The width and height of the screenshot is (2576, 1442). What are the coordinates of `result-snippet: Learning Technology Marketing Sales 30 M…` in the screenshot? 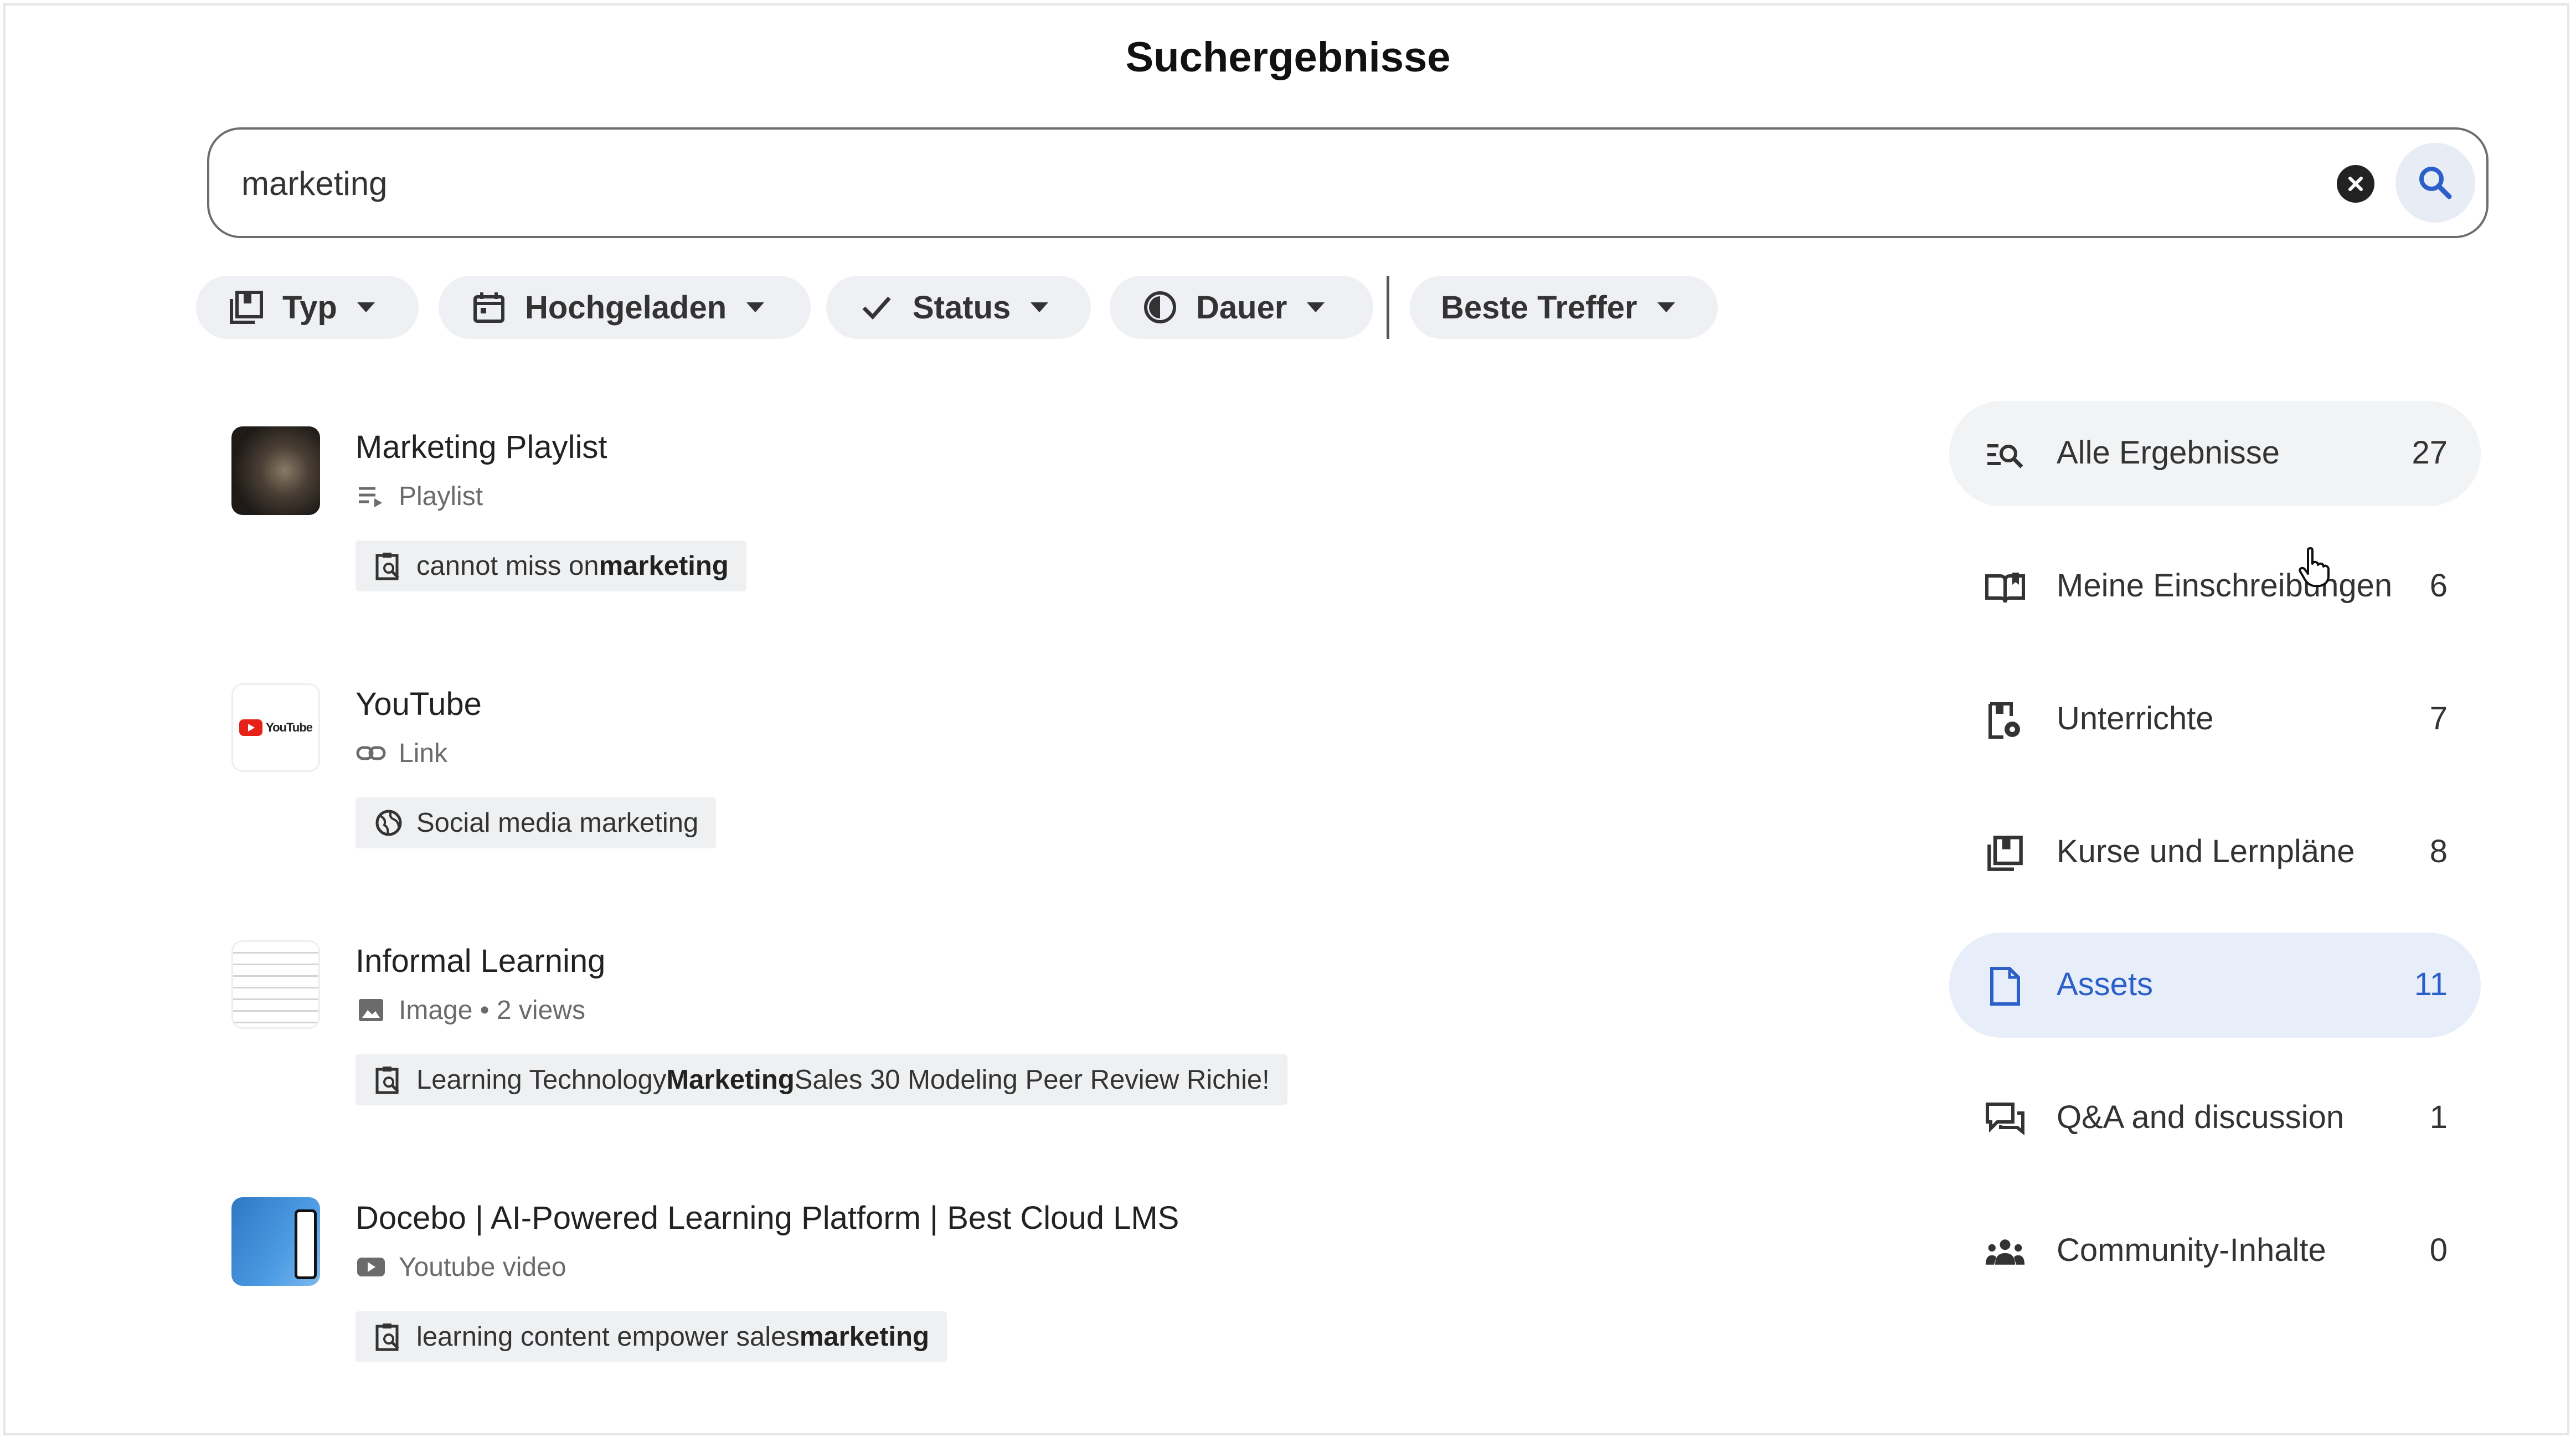 It's located at (821, 1079).